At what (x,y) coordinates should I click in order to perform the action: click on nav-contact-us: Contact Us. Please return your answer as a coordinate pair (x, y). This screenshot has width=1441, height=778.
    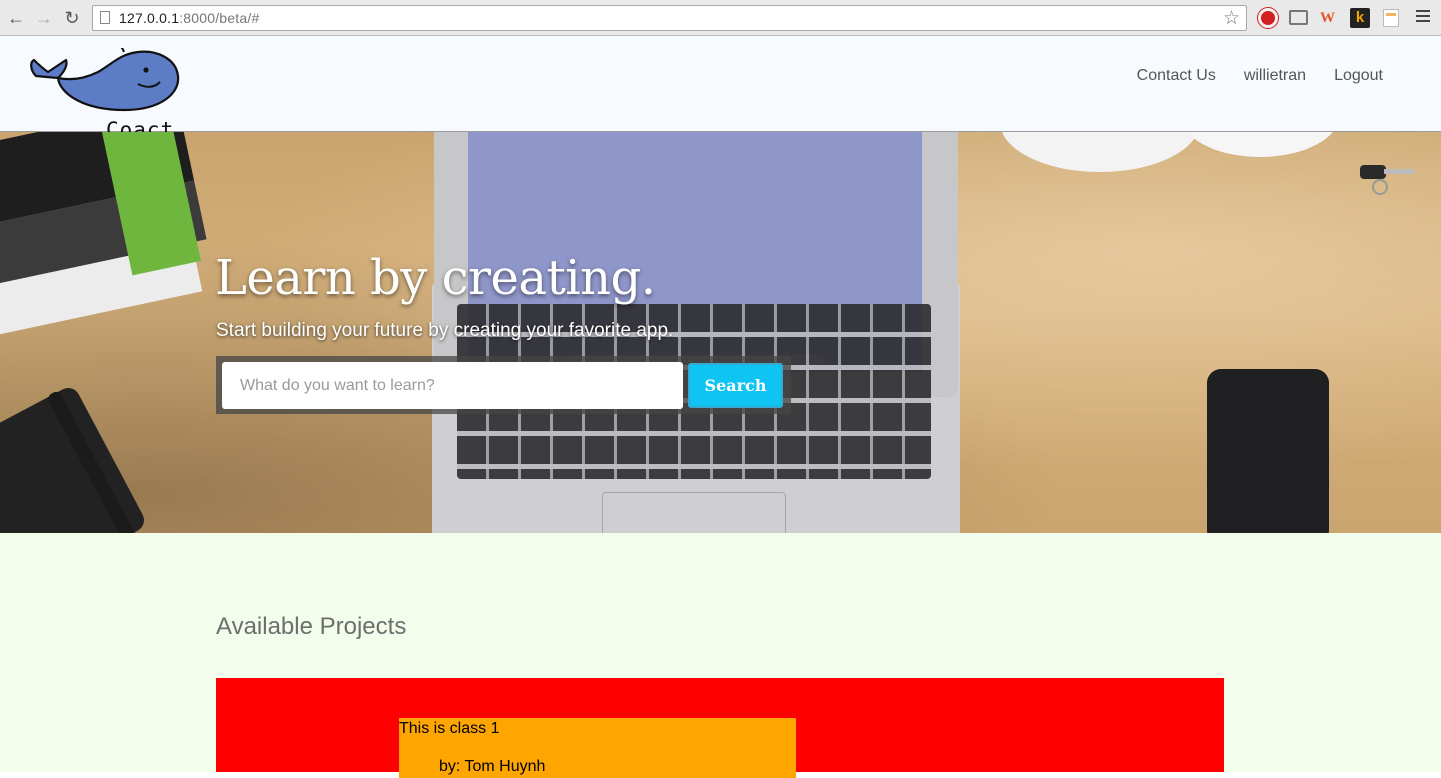
    Looking at the image, I should click on (1176, 76).